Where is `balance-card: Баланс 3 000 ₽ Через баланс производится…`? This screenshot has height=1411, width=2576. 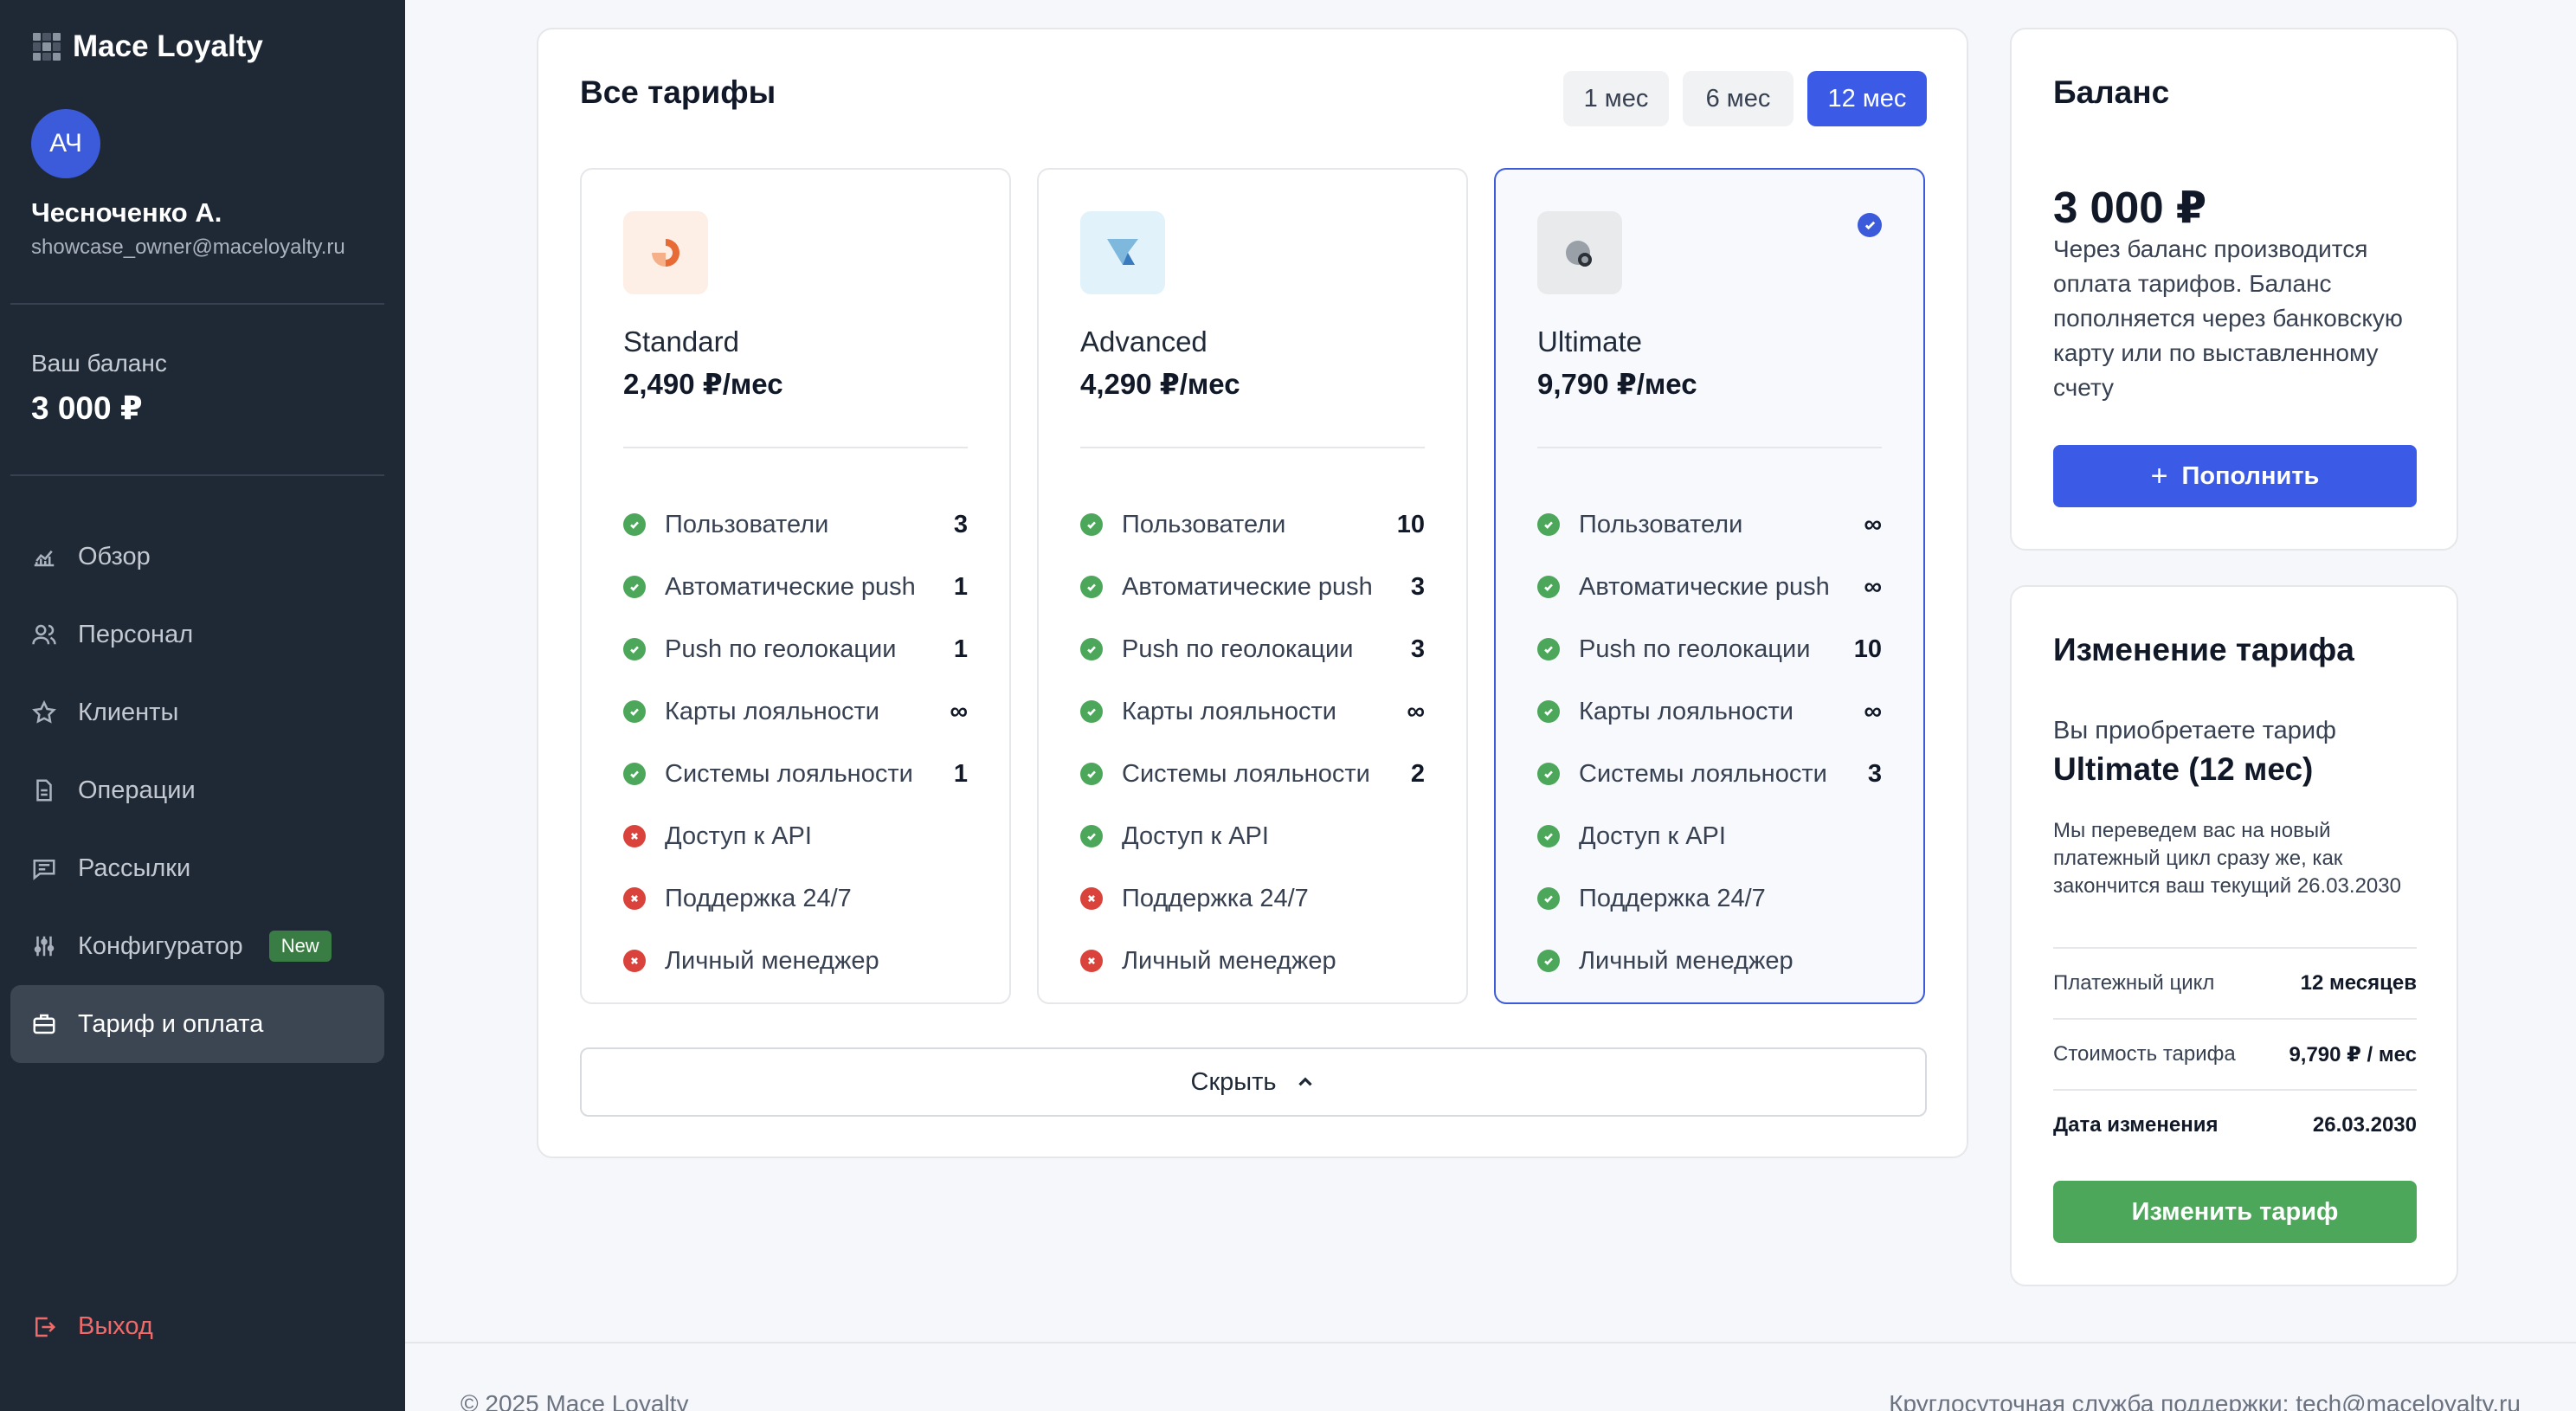
balance-card: Баланс 3 000 ₽ Через баланс производится… is located at coordinates (2234, 290).